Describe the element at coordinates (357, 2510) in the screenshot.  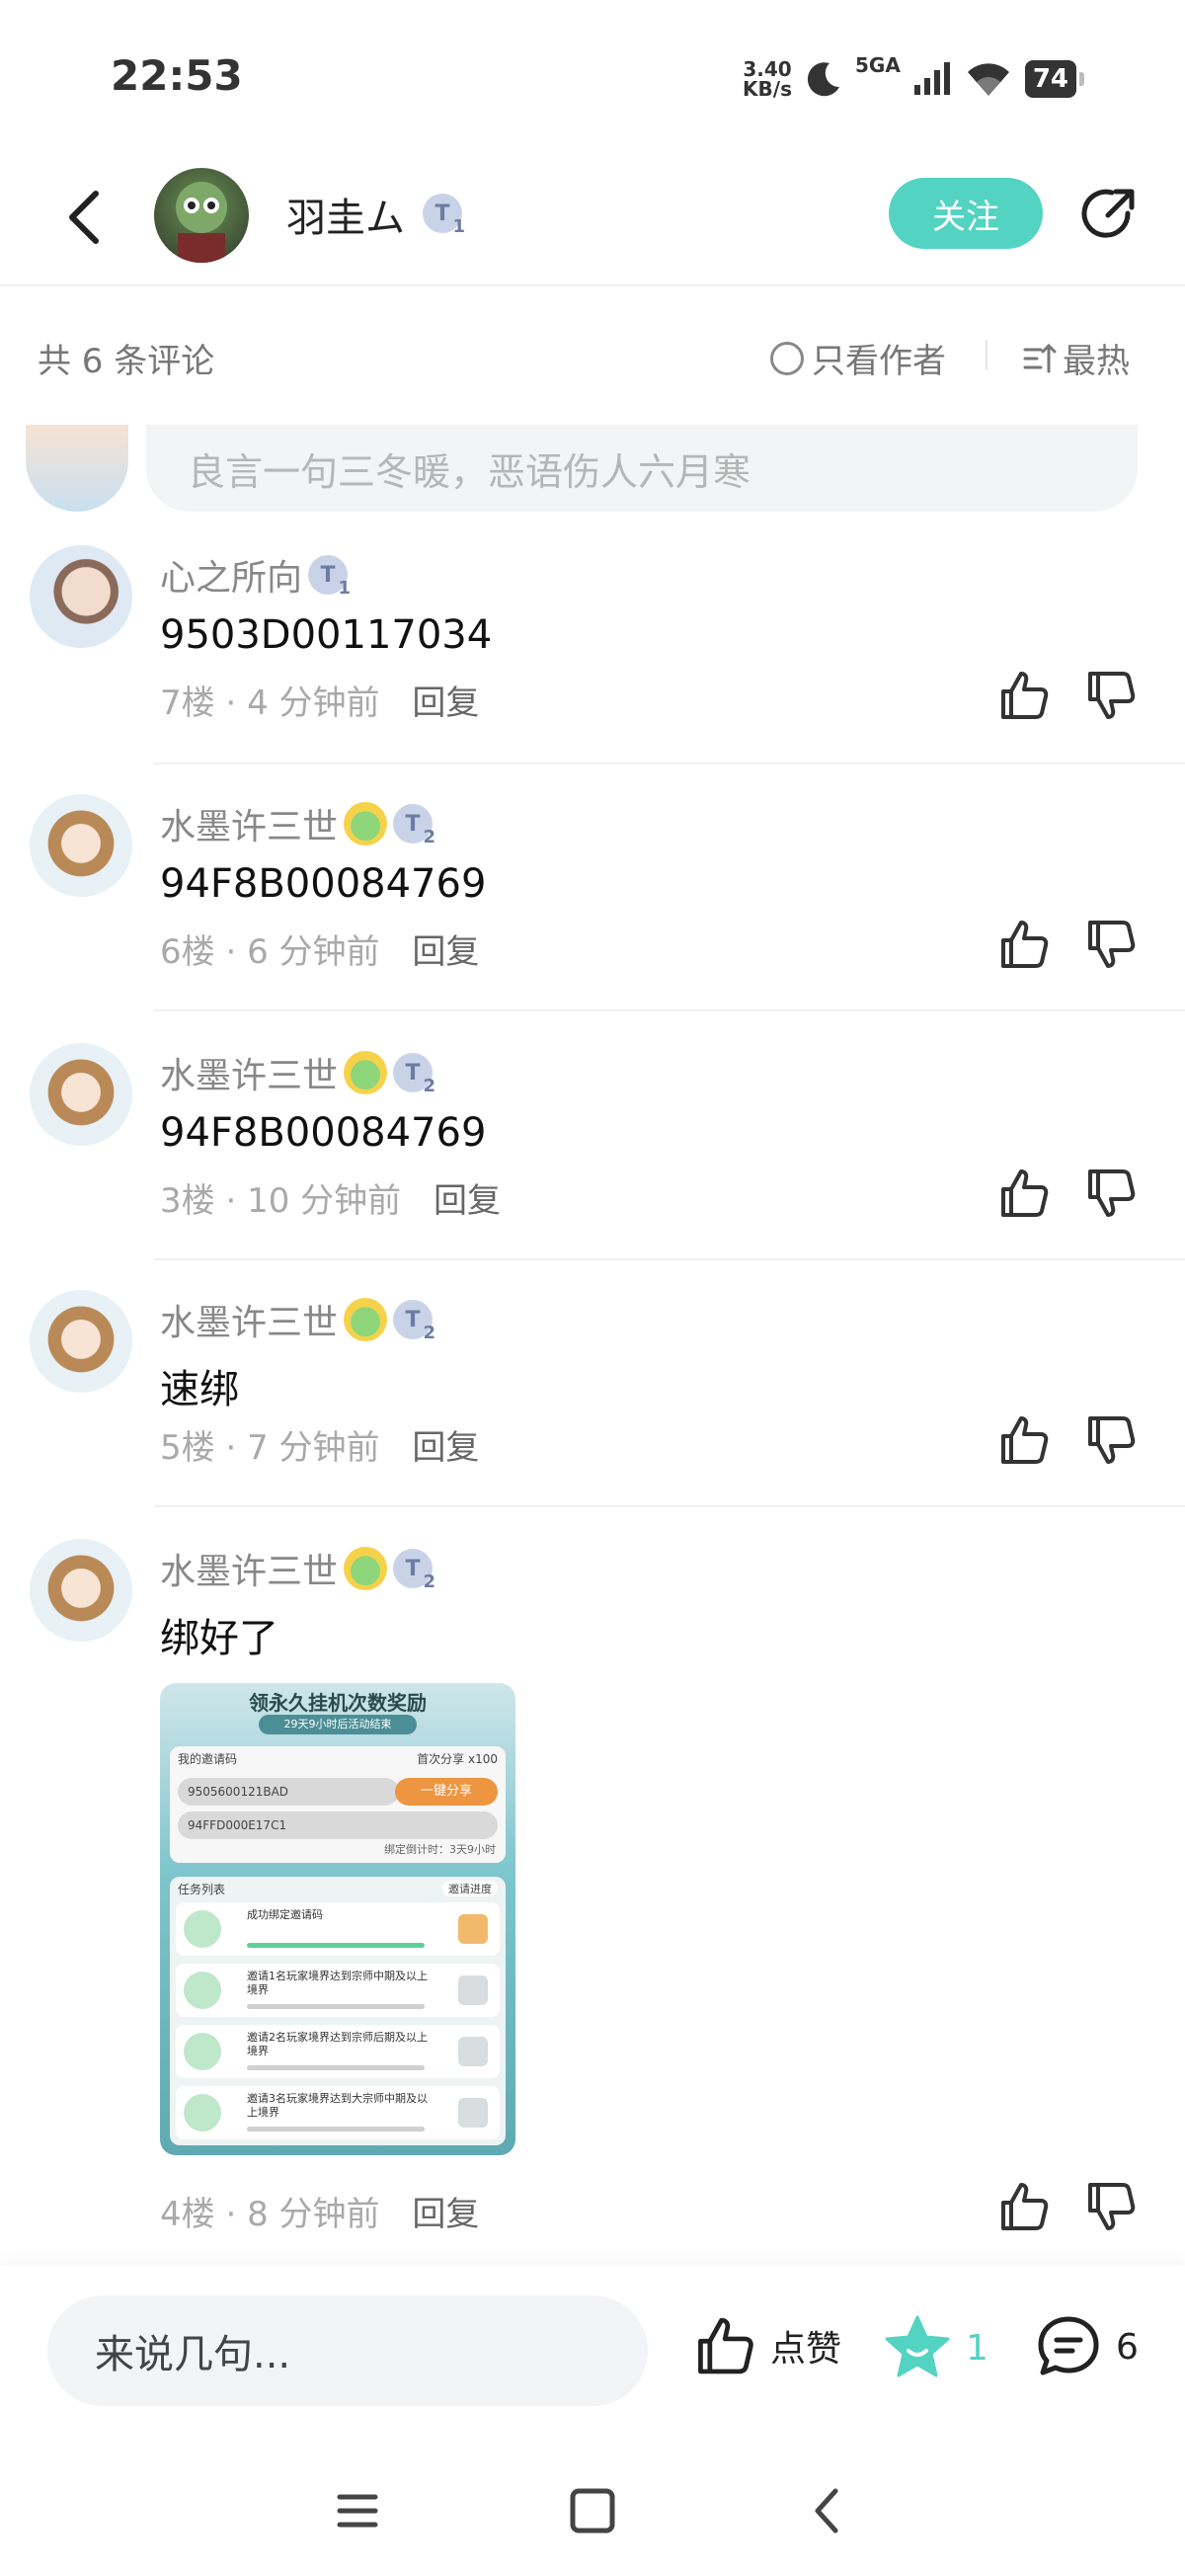
I see `nav-menu-button` at that location.